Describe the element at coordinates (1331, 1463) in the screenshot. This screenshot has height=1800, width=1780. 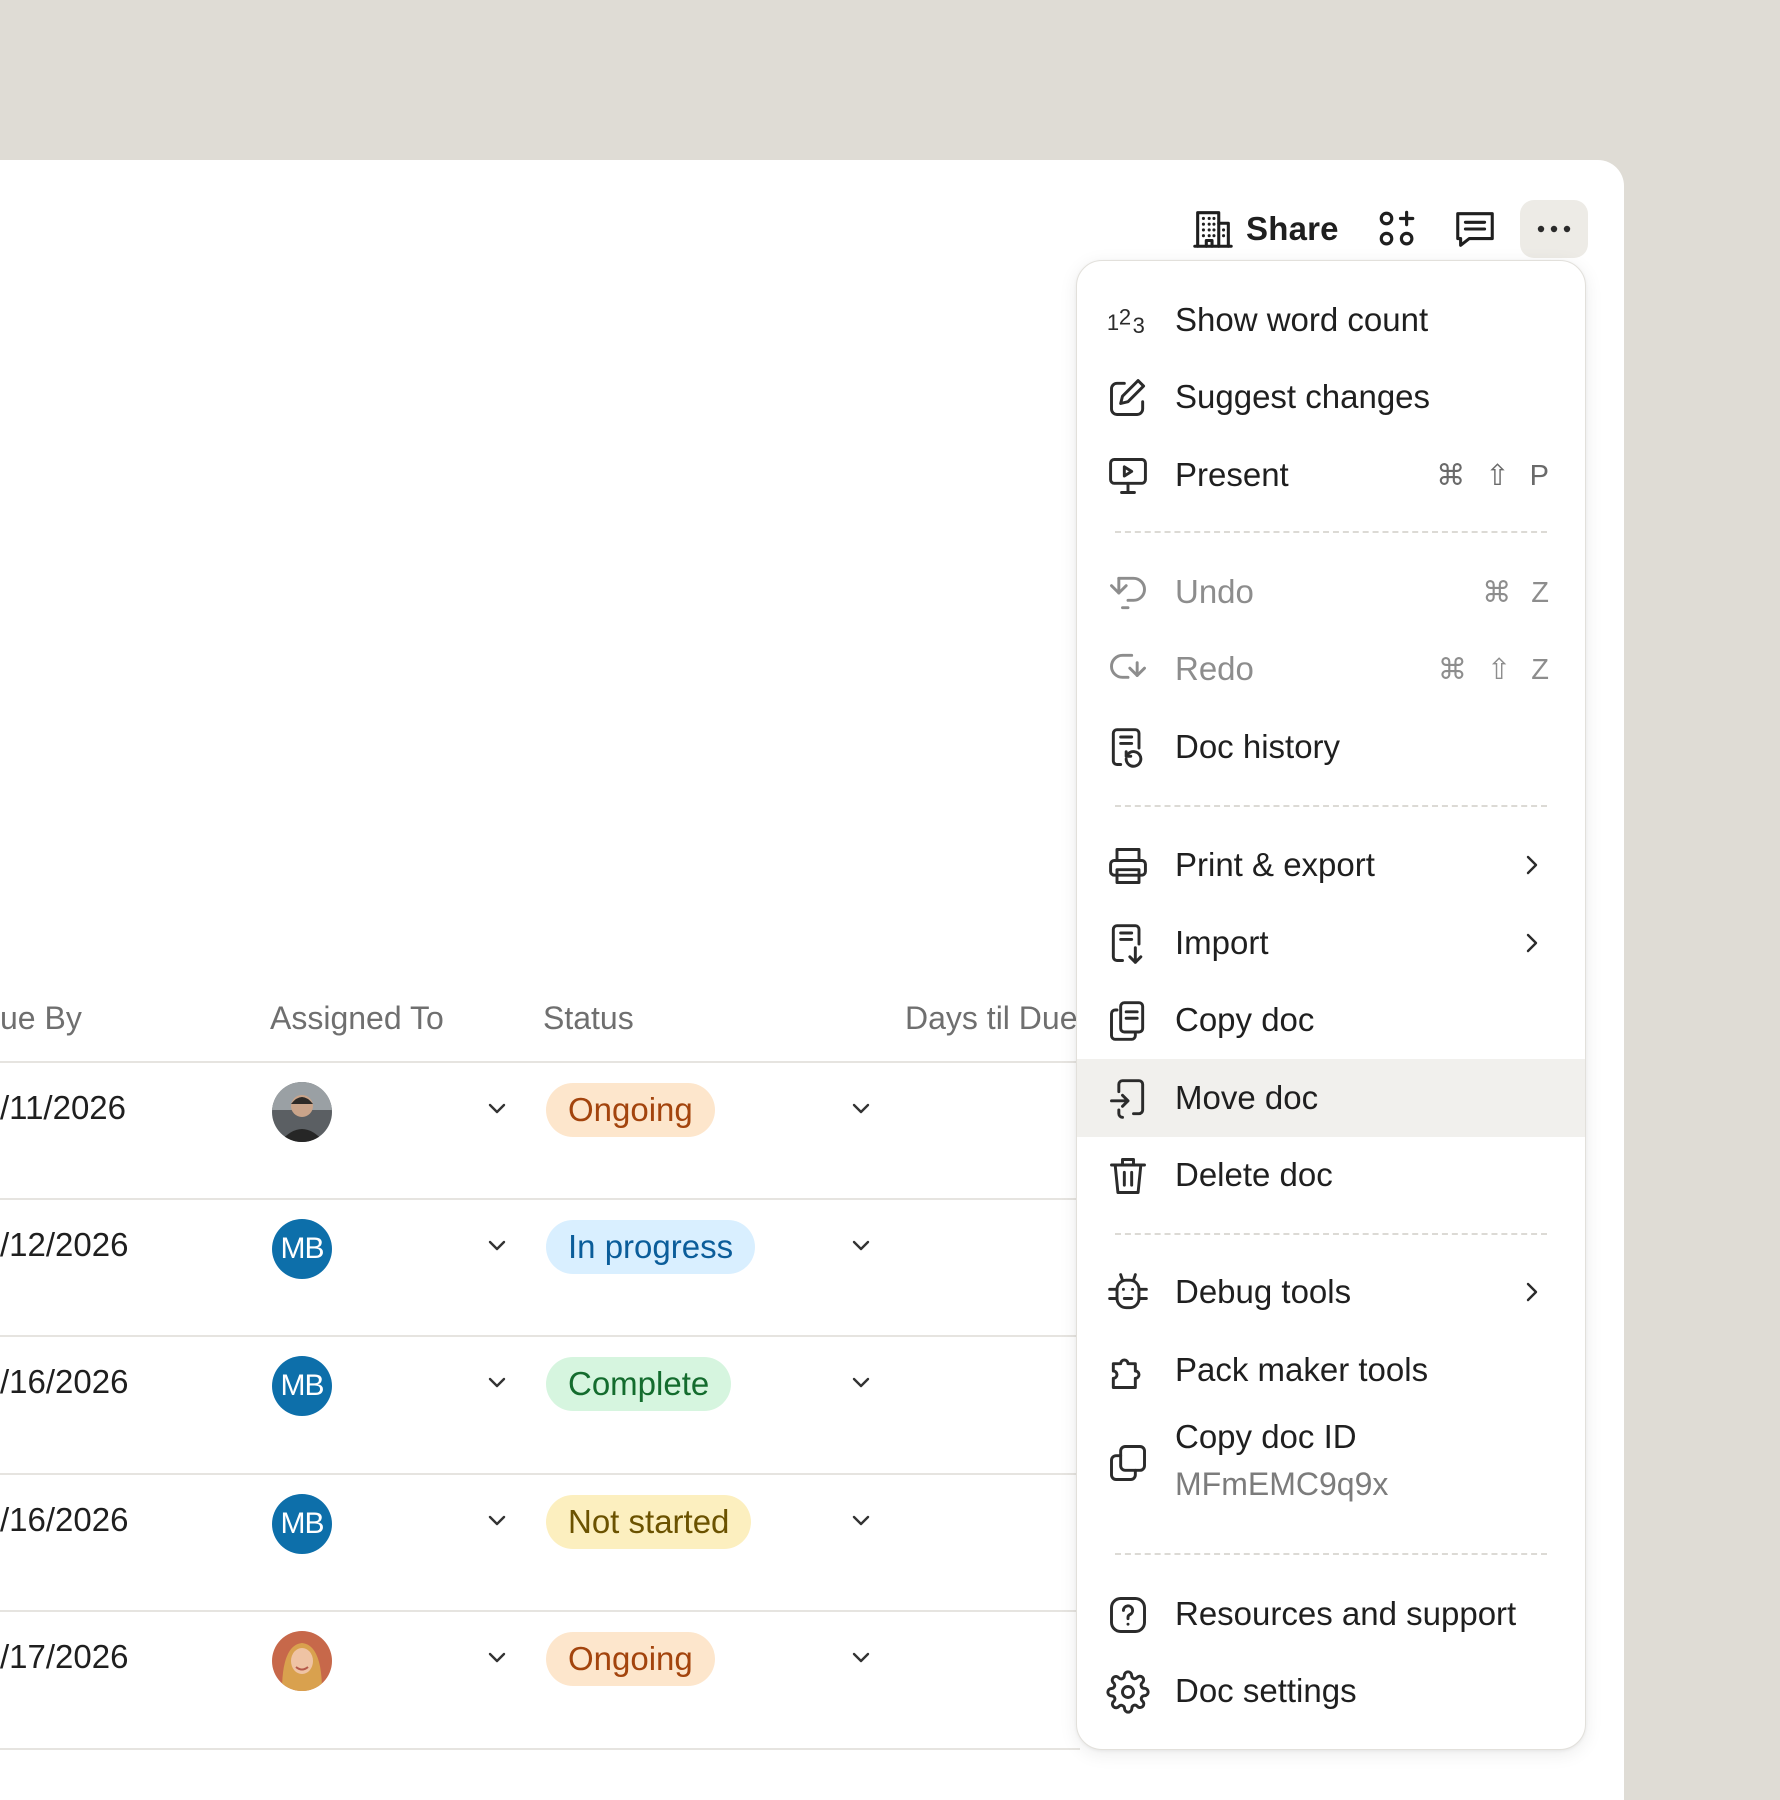
I see `menu-item-copy-doc-id: Copy doc ID MFmEMC9q9x` at that location.